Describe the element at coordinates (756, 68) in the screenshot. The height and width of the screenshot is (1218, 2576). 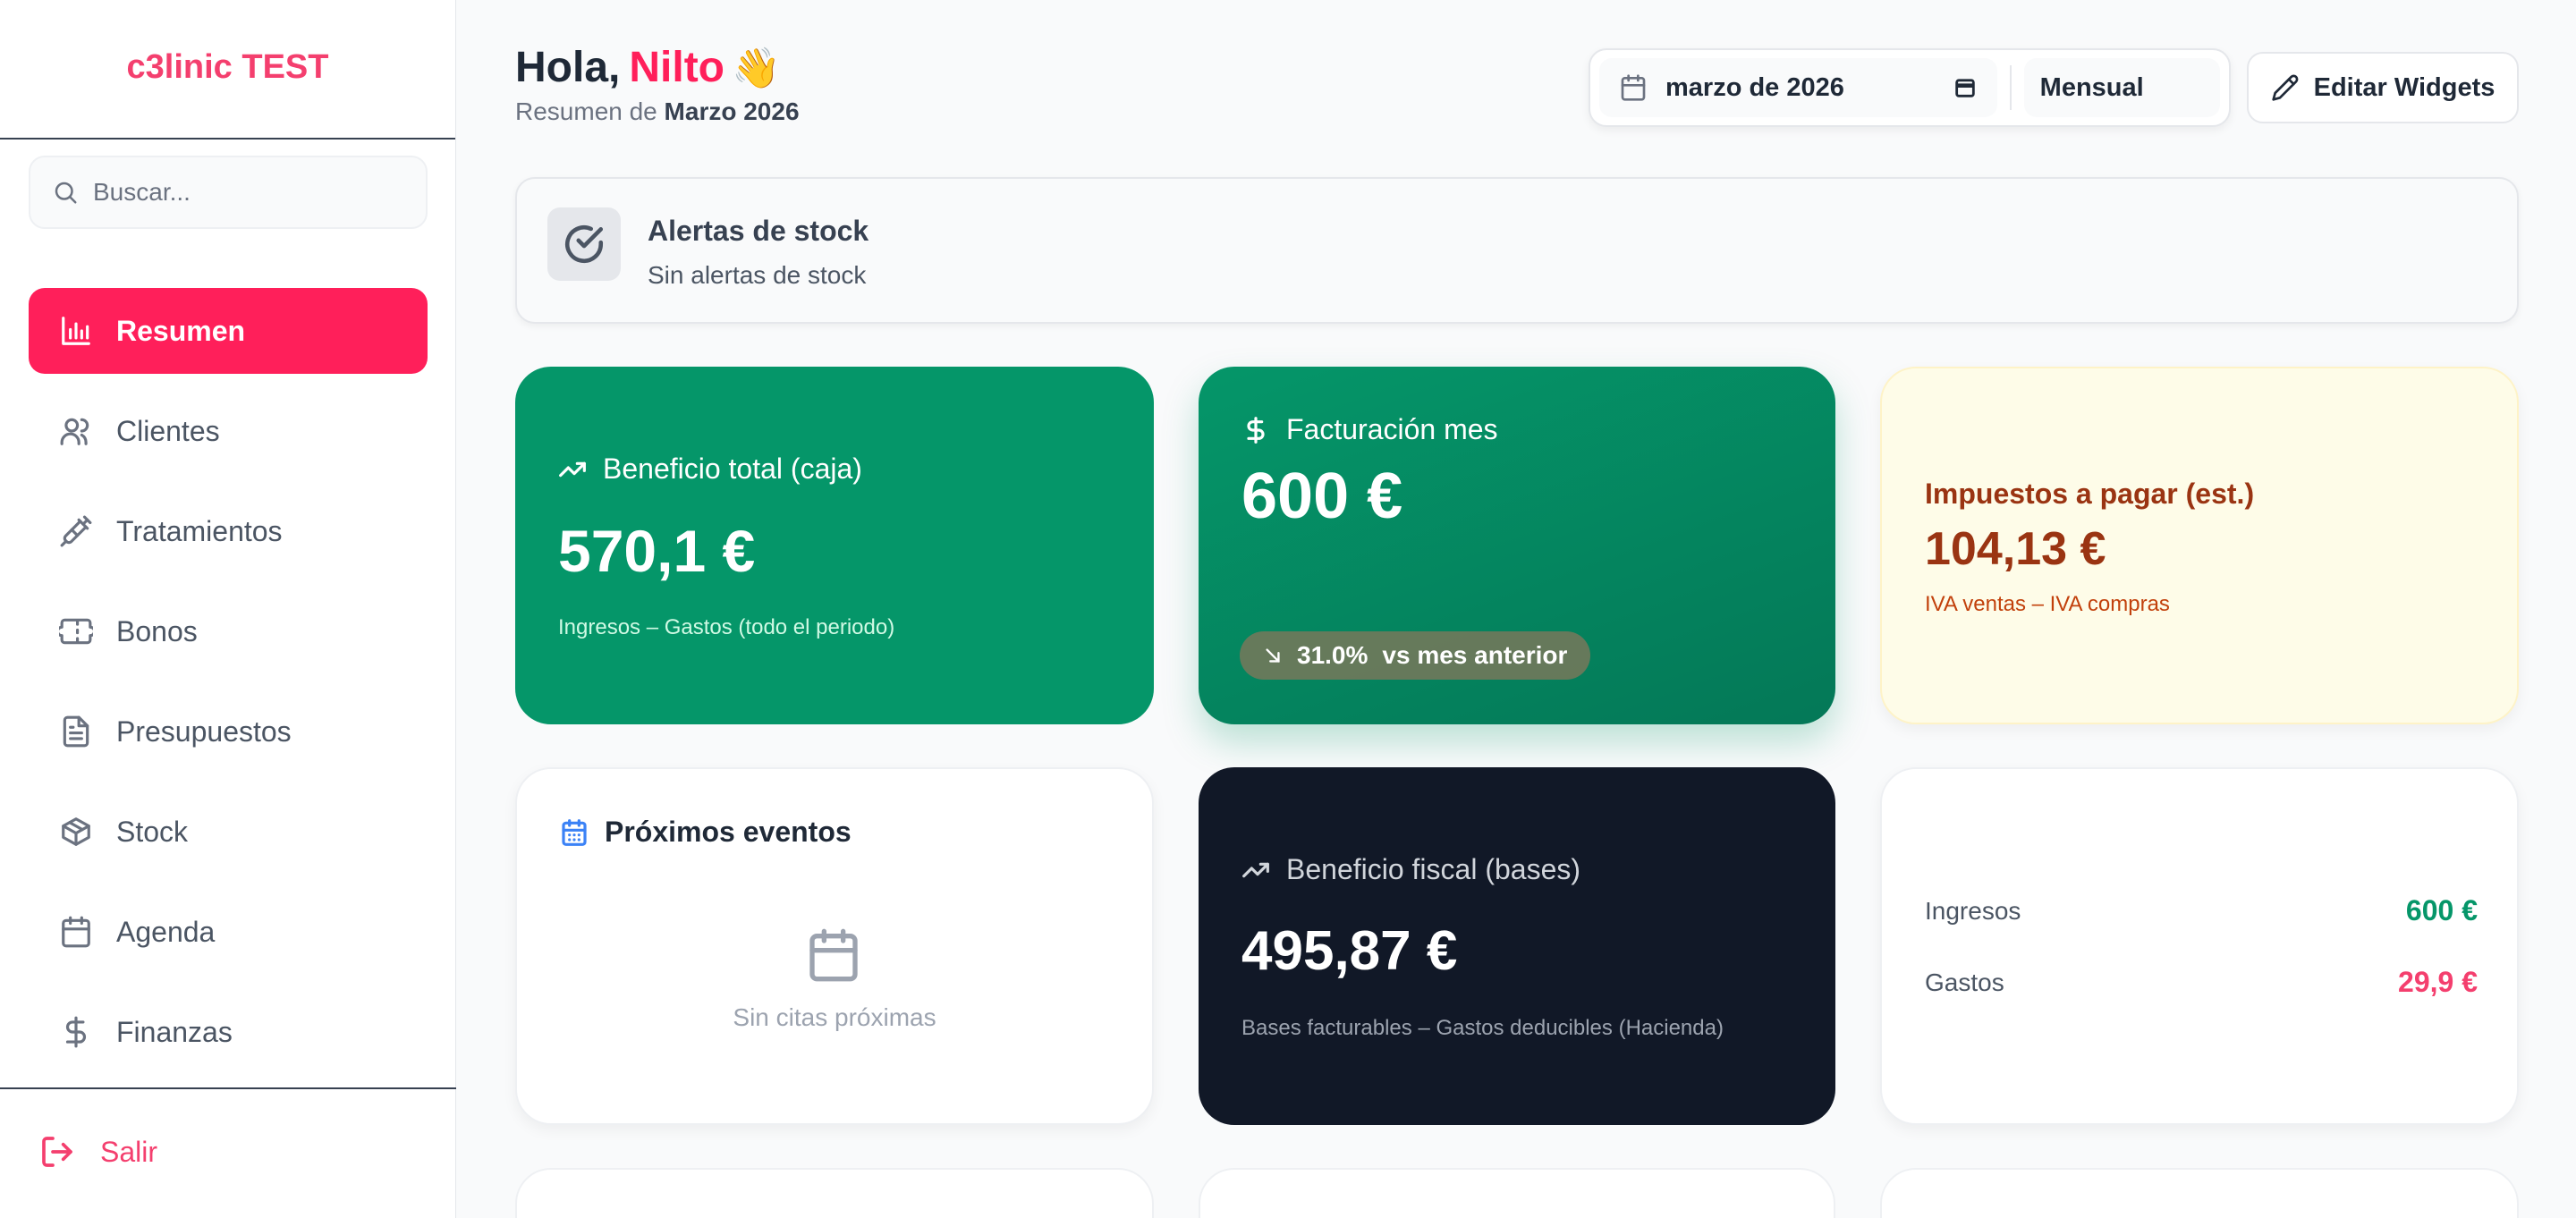
I see `wave-emoji: 👋` at that location.